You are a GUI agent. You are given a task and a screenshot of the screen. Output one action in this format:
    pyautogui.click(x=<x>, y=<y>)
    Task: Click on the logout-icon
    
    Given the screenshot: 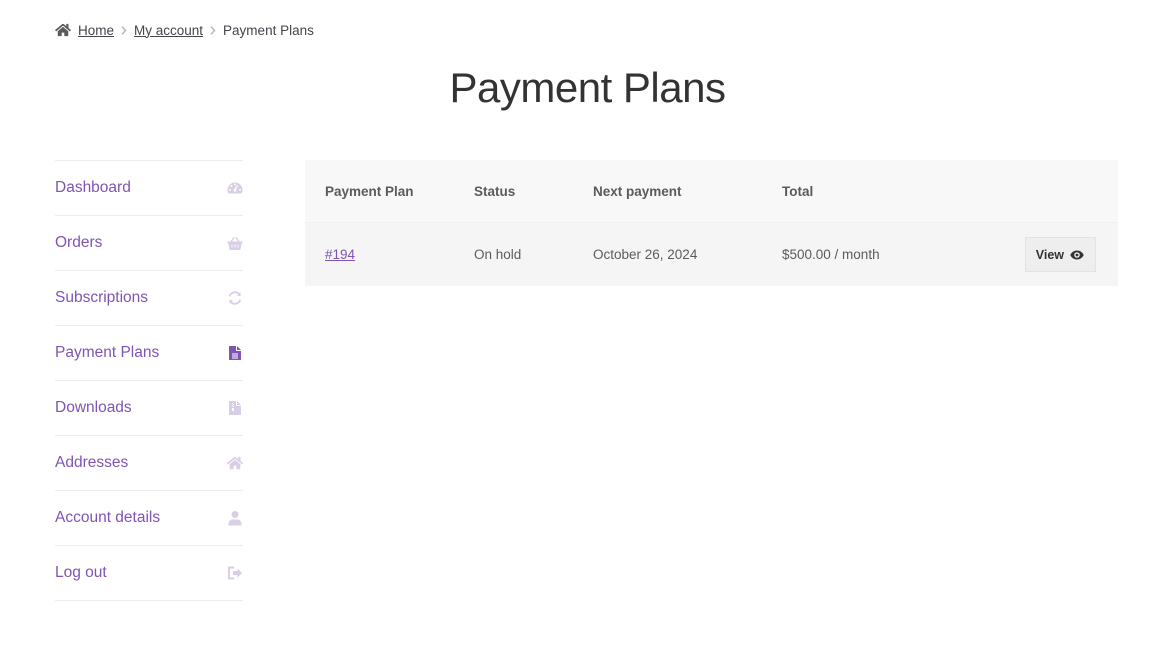 What is the action you would take?
    pyautogui.click(x=235, y=573)
    